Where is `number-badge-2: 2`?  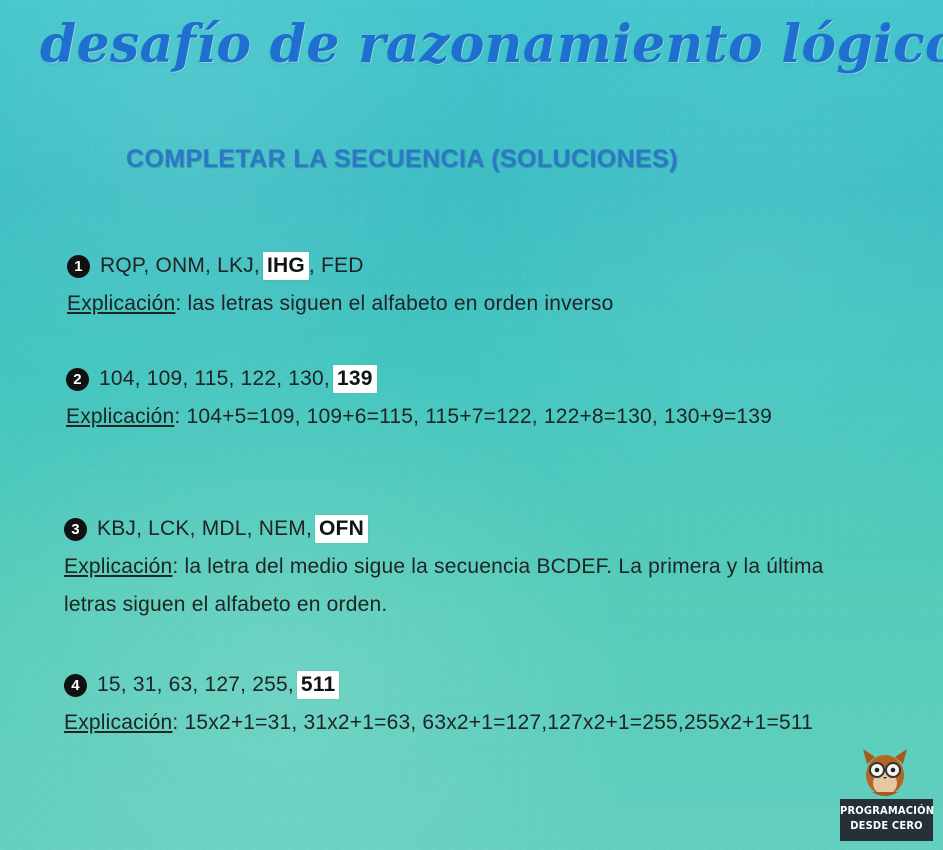
number-badge-2: 2 is located at coordinates (77, 379).